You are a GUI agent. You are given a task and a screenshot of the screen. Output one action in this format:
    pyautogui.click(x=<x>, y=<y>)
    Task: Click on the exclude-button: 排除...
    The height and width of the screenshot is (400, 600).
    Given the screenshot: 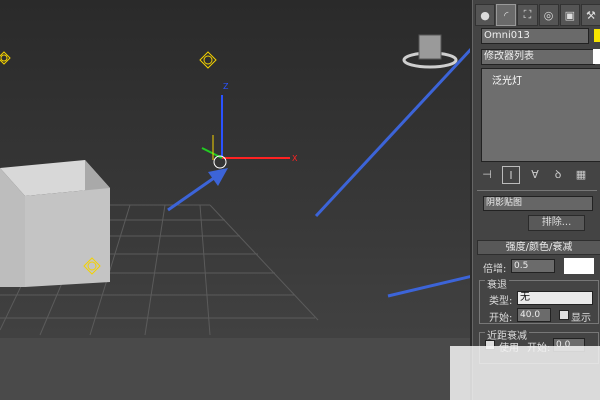 What is the action you would take?
    pyautogui.click(x=556, y=223)
    